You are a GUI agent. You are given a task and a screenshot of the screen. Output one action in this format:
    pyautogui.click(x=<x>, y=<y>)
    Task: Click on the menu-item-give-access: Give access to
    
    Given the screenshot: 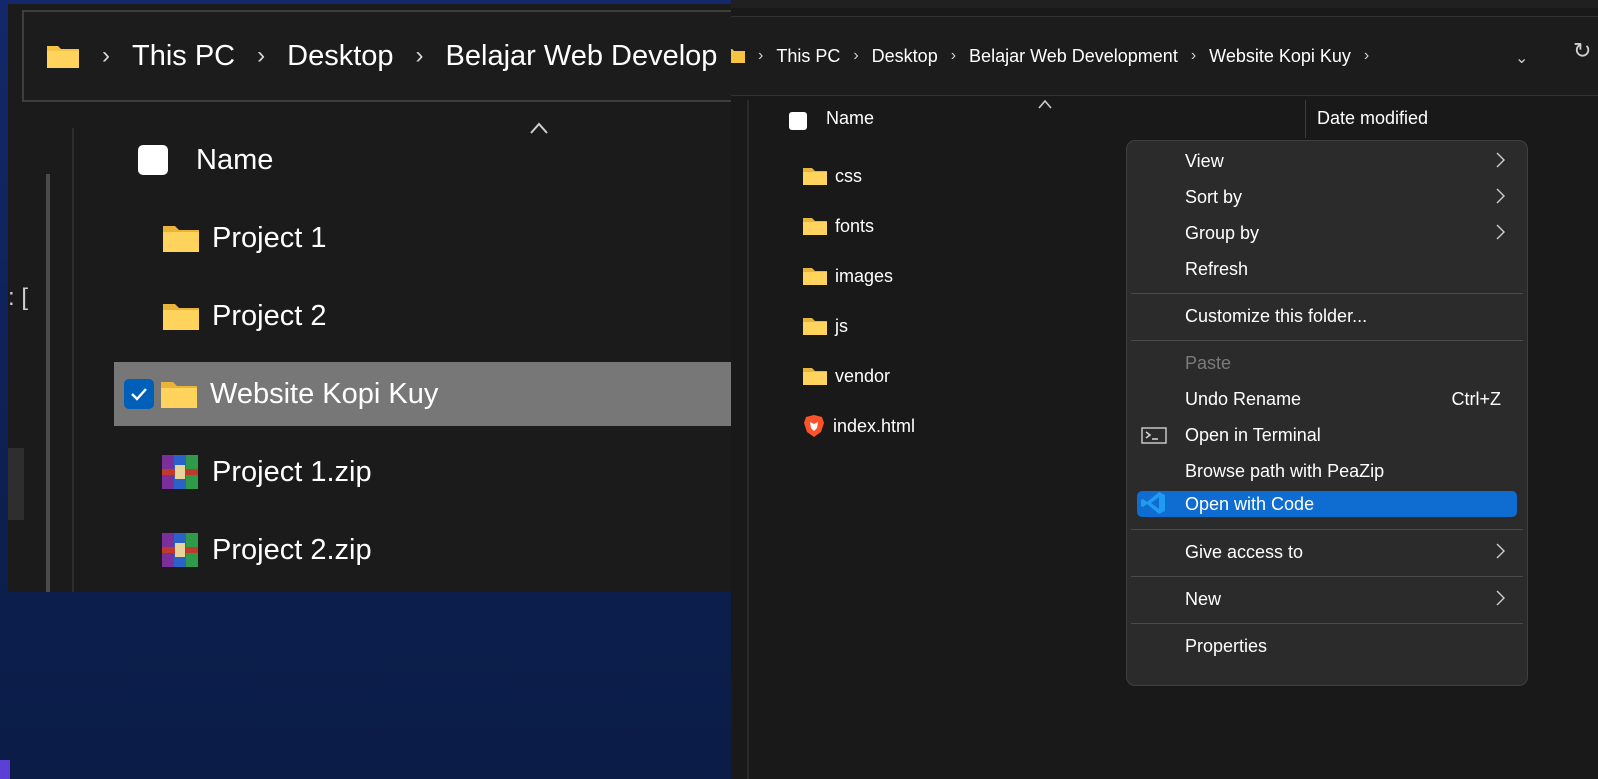 What is the action you would take?
    pyautogui.click(x=1327, y=552)
    